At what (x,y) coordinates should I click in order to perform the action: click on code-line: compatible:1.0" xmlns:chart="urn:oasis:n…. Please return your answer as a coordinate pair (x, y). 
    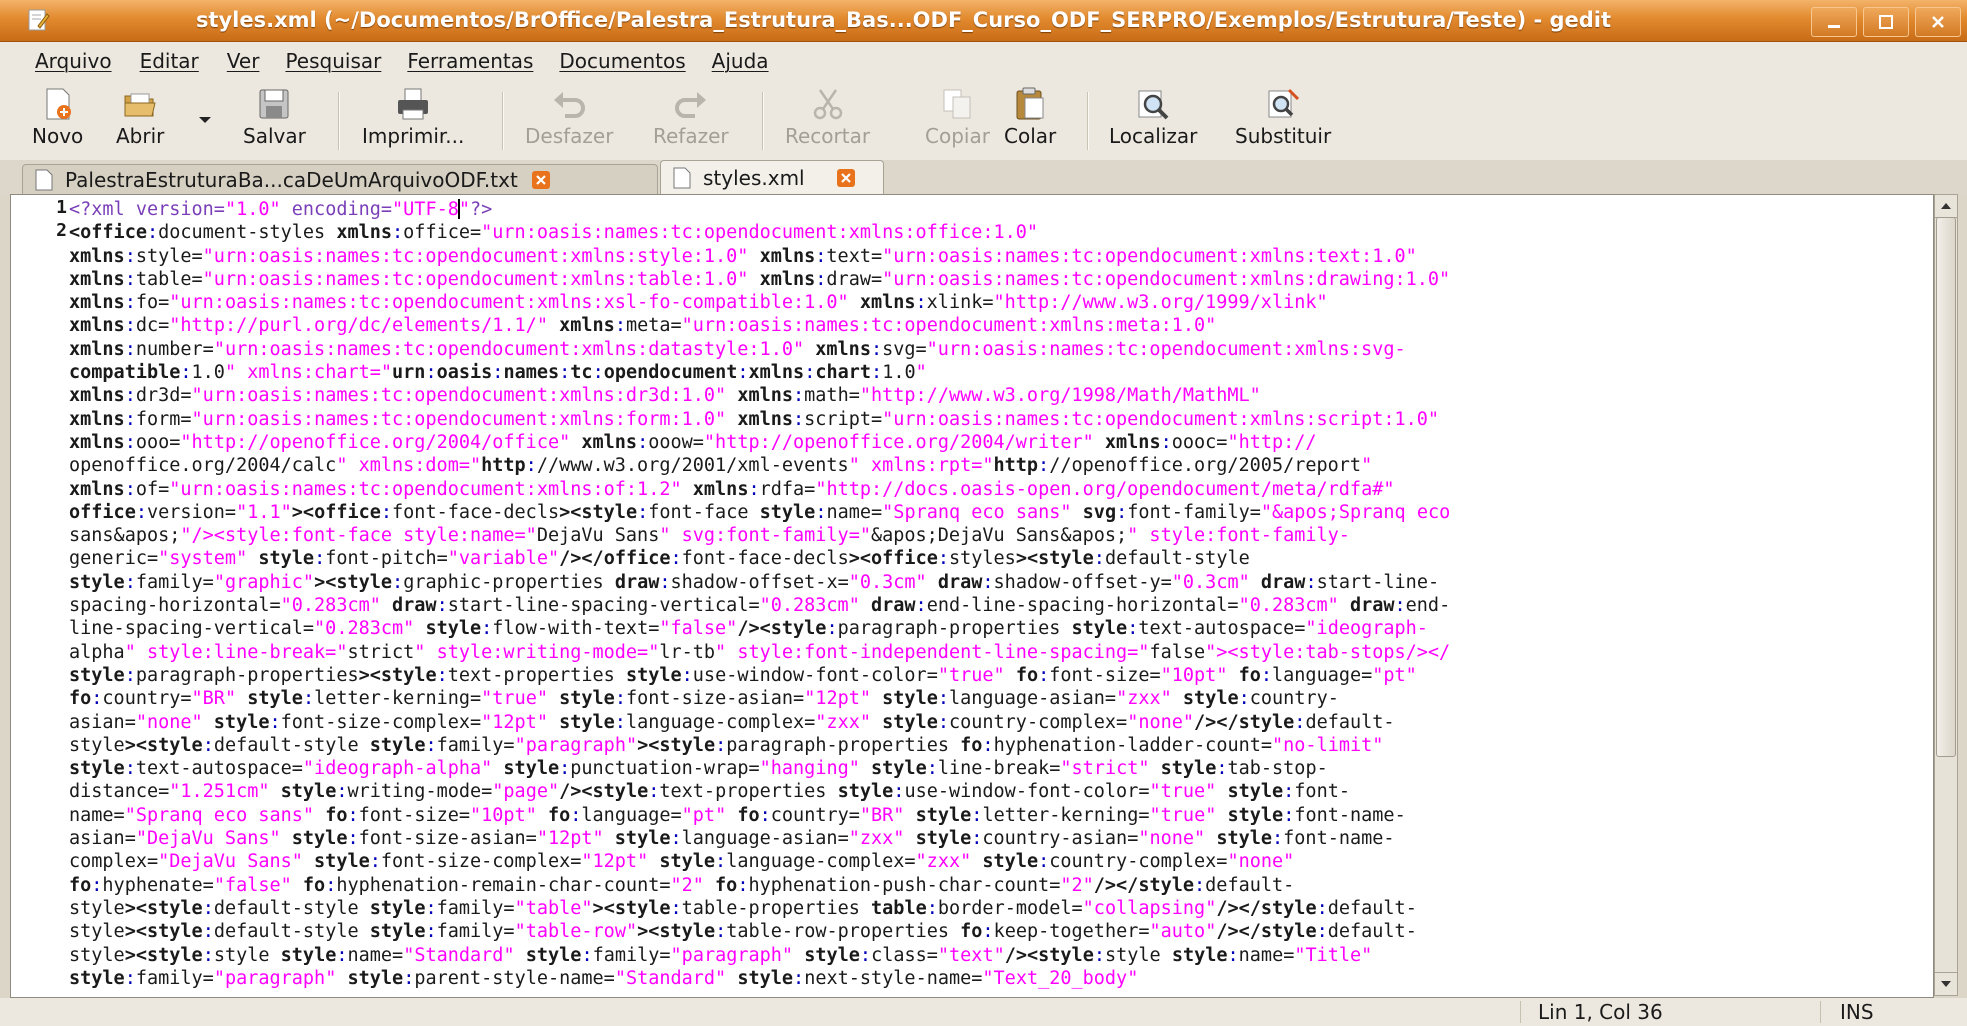
    Looking at the image, I should click on (1001, 372).